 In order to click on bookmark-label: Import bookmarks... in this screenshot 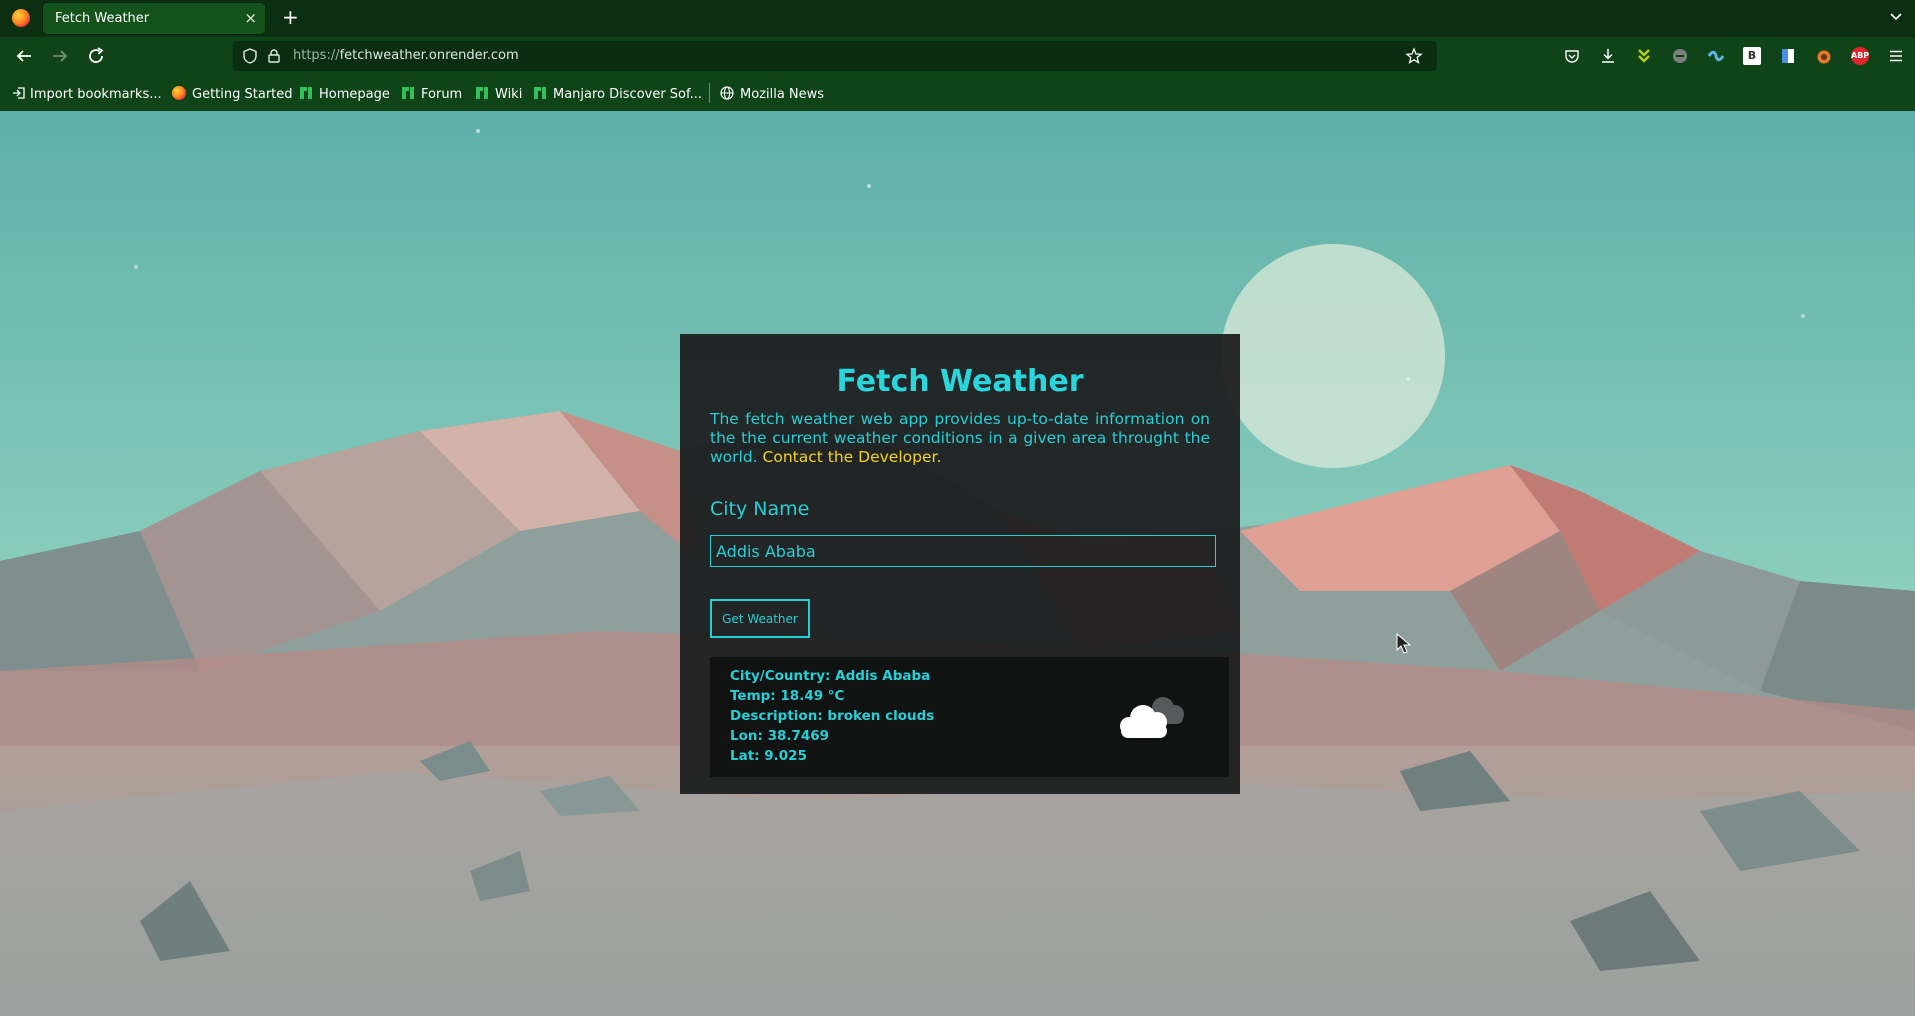, I will do `click(96, 94)`.